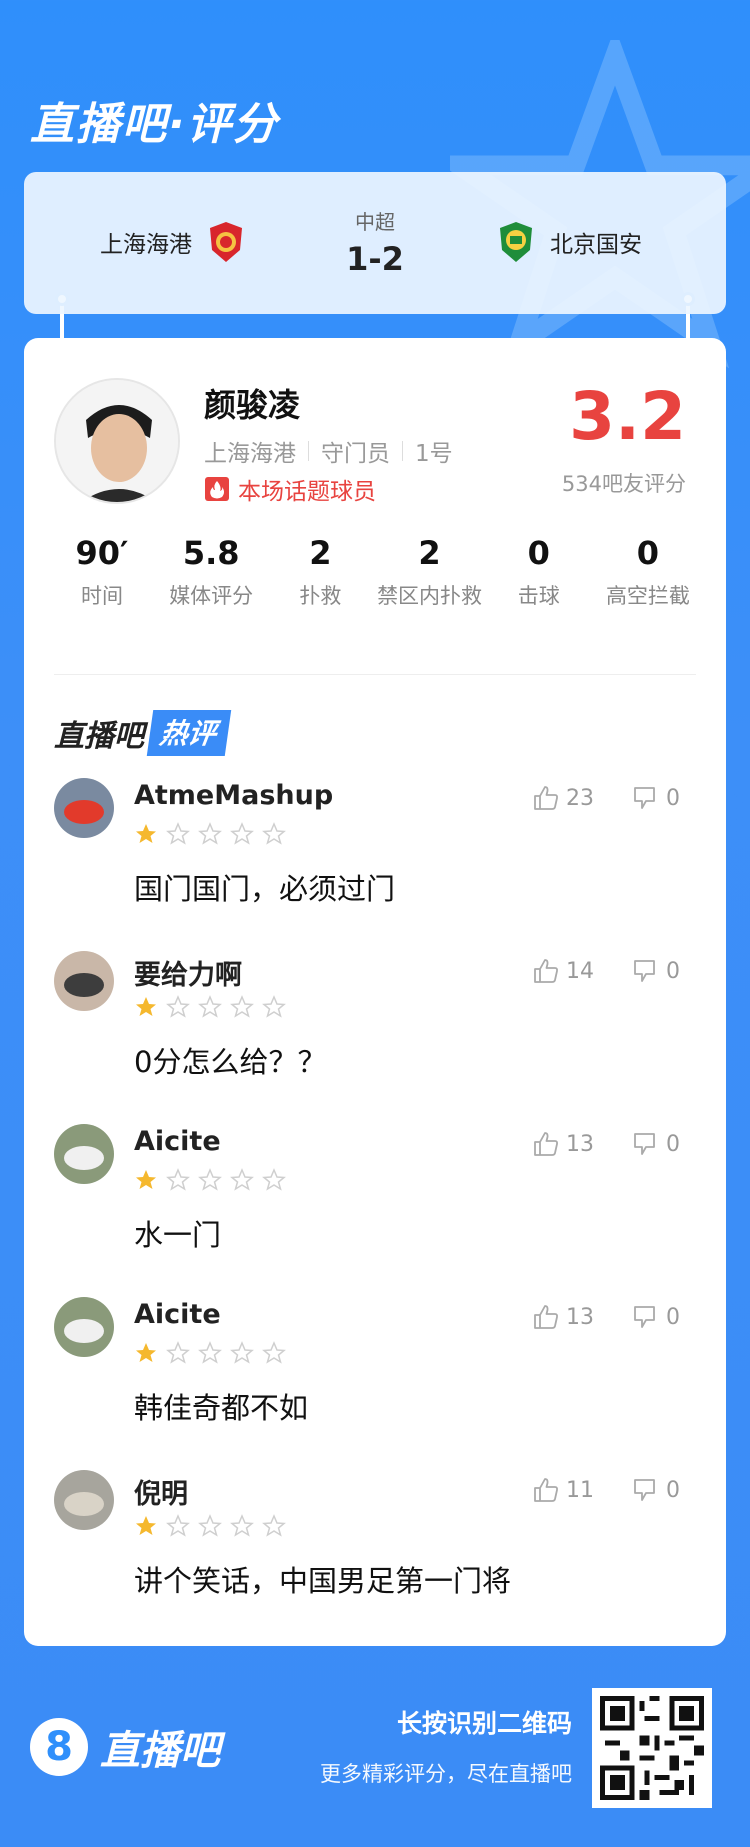  Describe the element at coordinates (446, 1746) in the screenshot. I see `footer-cta: 长按识别二维码 更多精彩评分，尽在直播吧` at that location.